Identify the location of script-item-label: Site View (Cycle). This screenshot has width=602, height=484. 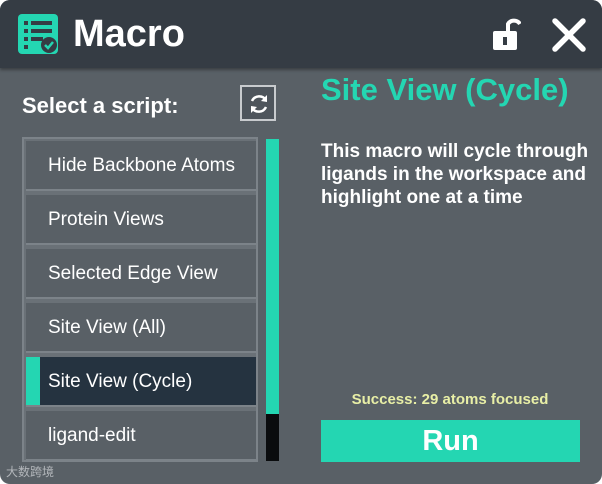
(120, 381).